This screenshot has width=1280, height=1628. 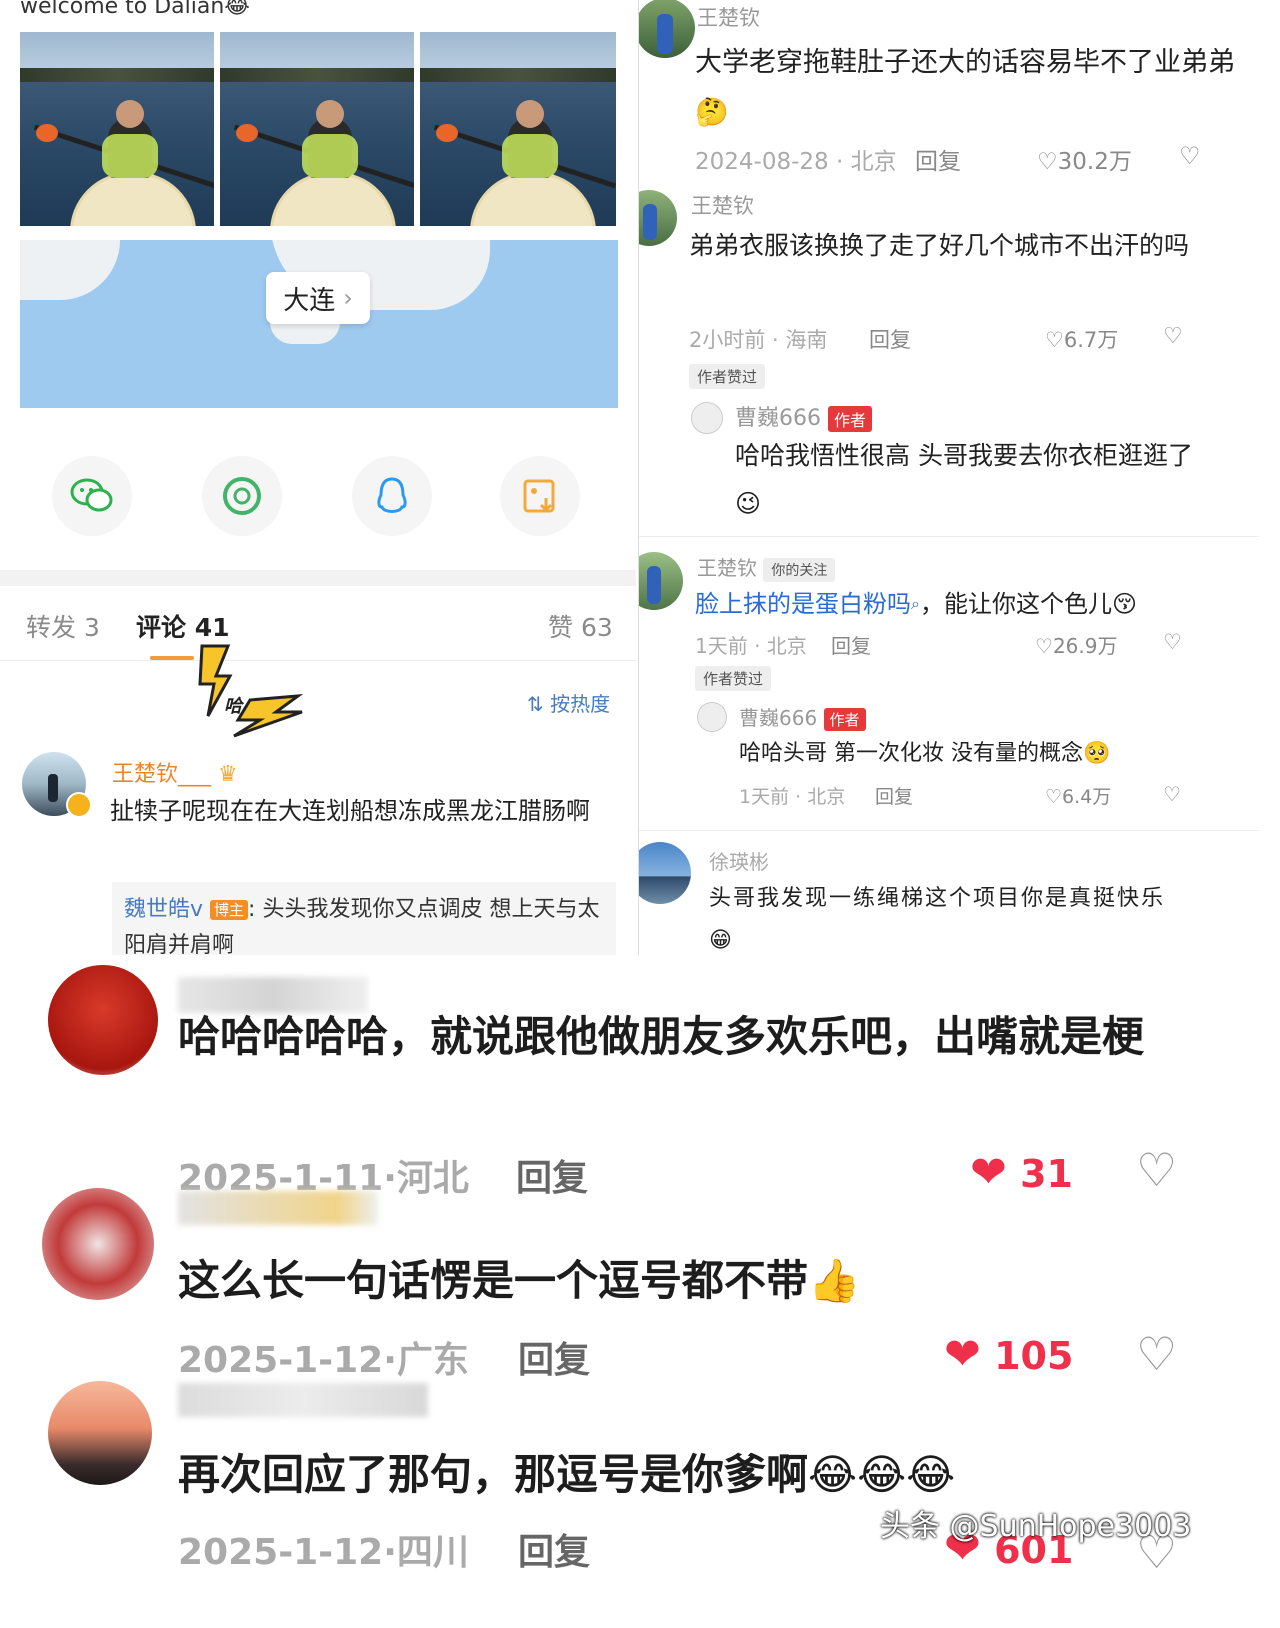 I want to click on sort-by-hot-button: ⇅ 按热度, so click(x=568, y=702).